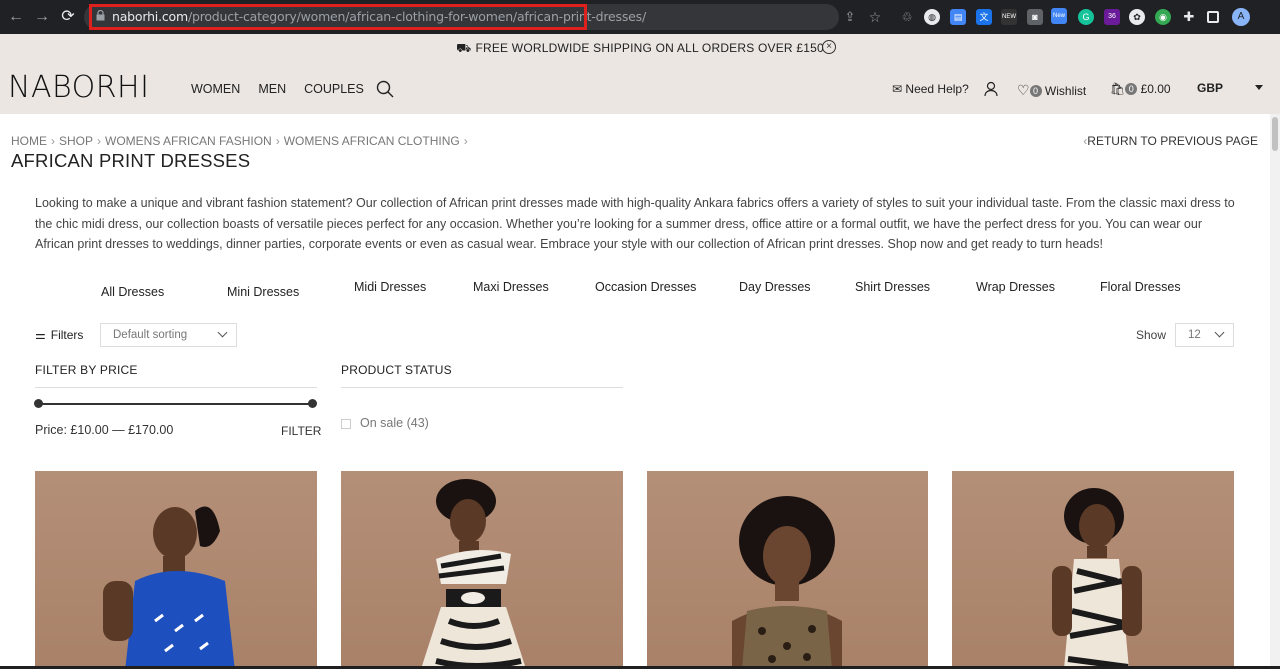 The image size is (1280, 669). Describe the element at coordinates (131, 160) in the screenshot. I see `page-title: AFRICAN PRINT DRESSES` at that location.